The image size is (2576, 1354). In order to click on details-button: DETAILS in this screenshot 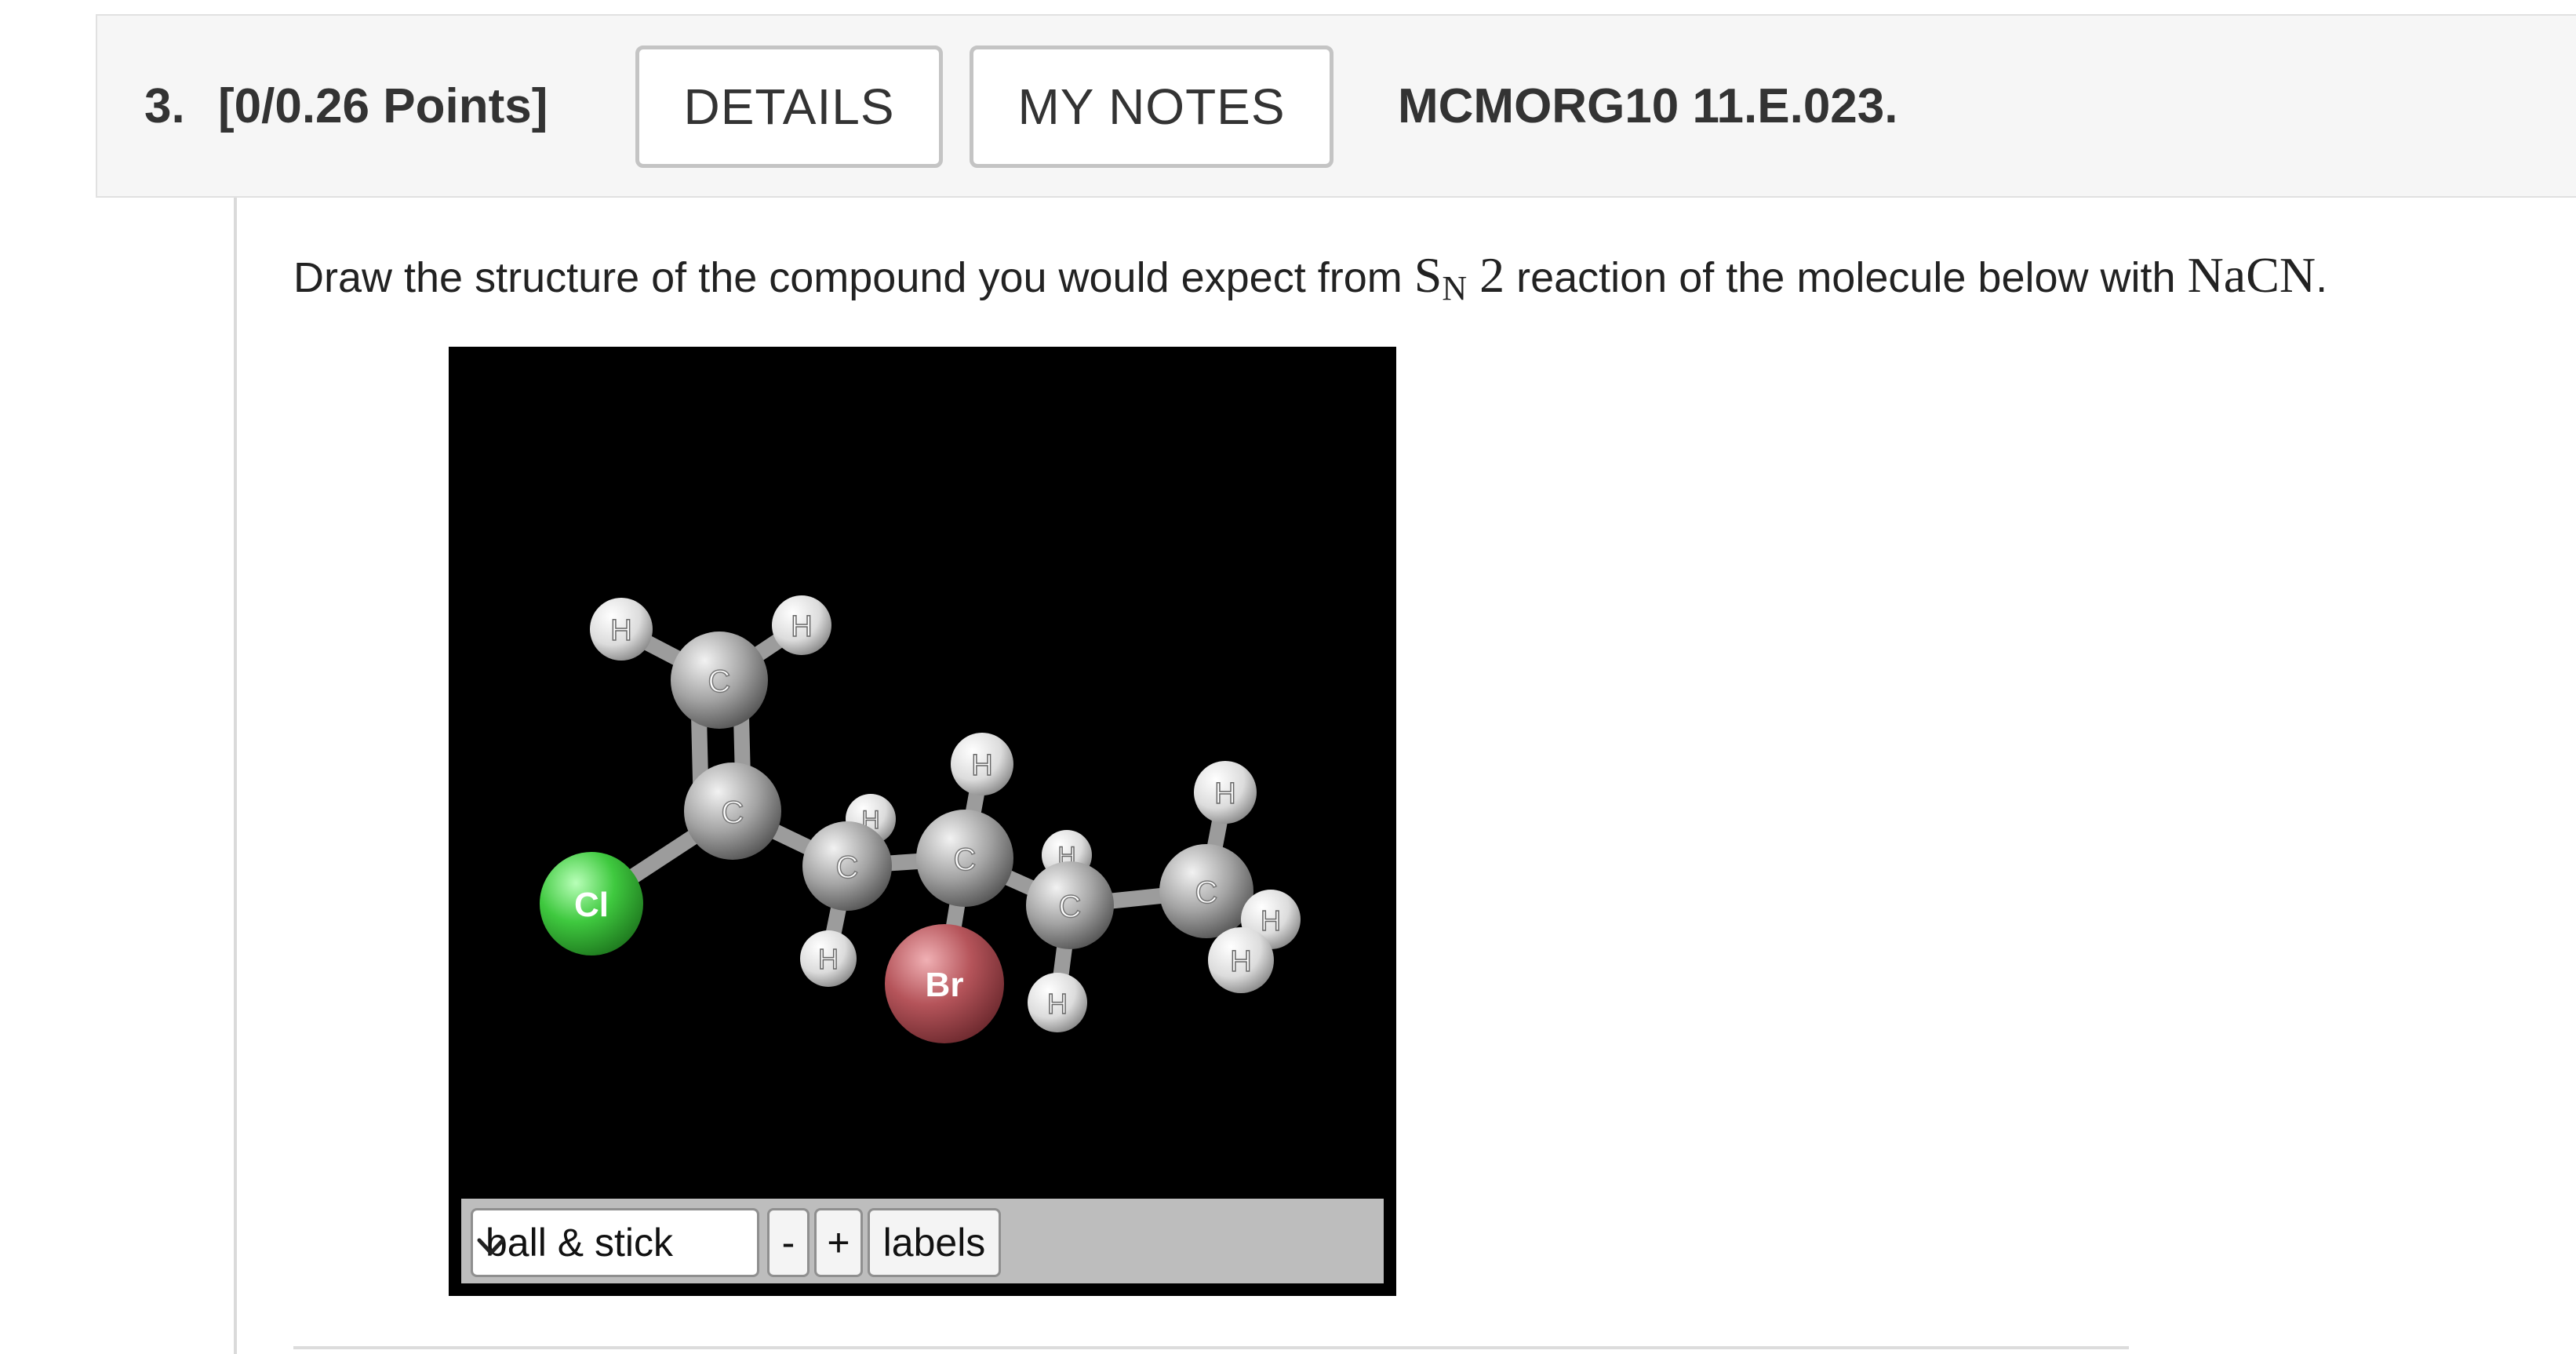, I will do `click(789, 106)`.